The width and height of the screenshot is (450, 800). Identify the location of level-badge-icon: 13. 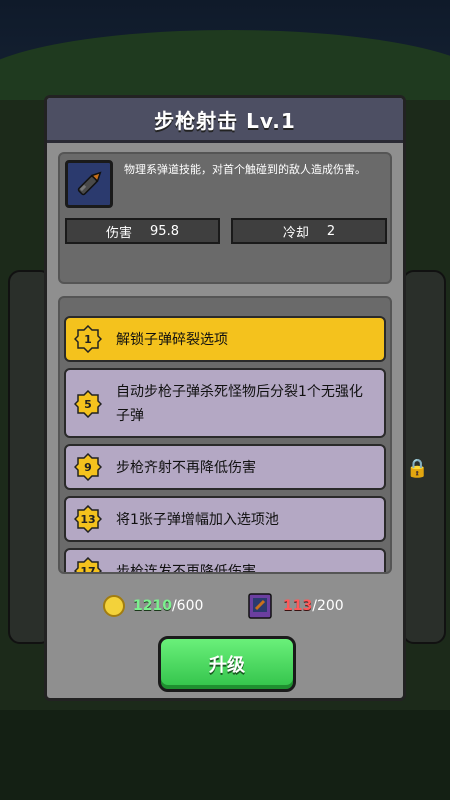
(88, 519).